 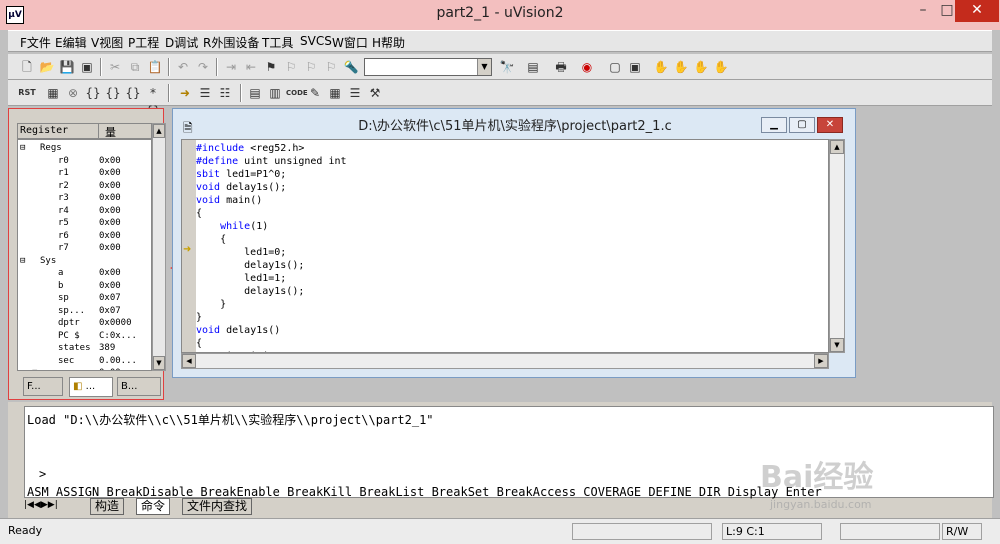 I want to click on save-icon: 💾, so click(x=67, y=67).